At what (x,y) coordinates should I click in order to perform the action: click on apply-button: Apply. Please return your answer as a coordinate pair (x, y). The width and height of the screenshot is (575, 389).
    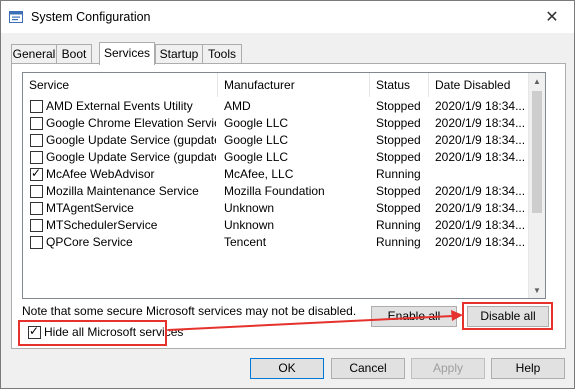
    Looking at the image, I should click on (448, 368).